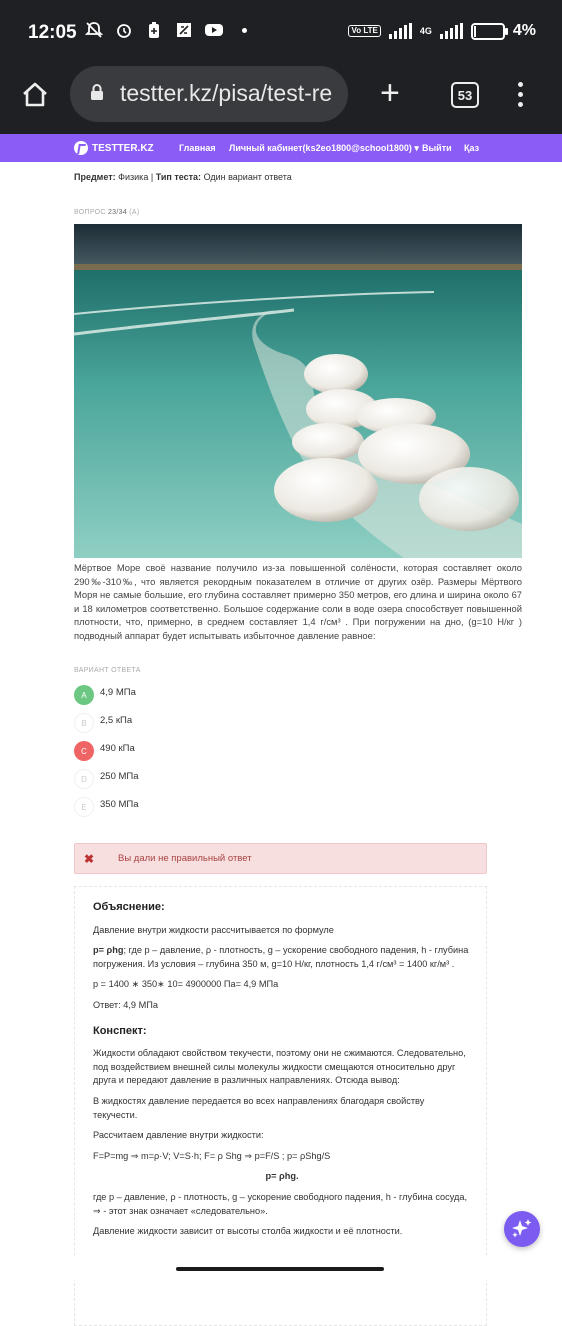 The width and height of the screenshot is (562, 1326). I want to click on cast-icon, so click(184, 30).